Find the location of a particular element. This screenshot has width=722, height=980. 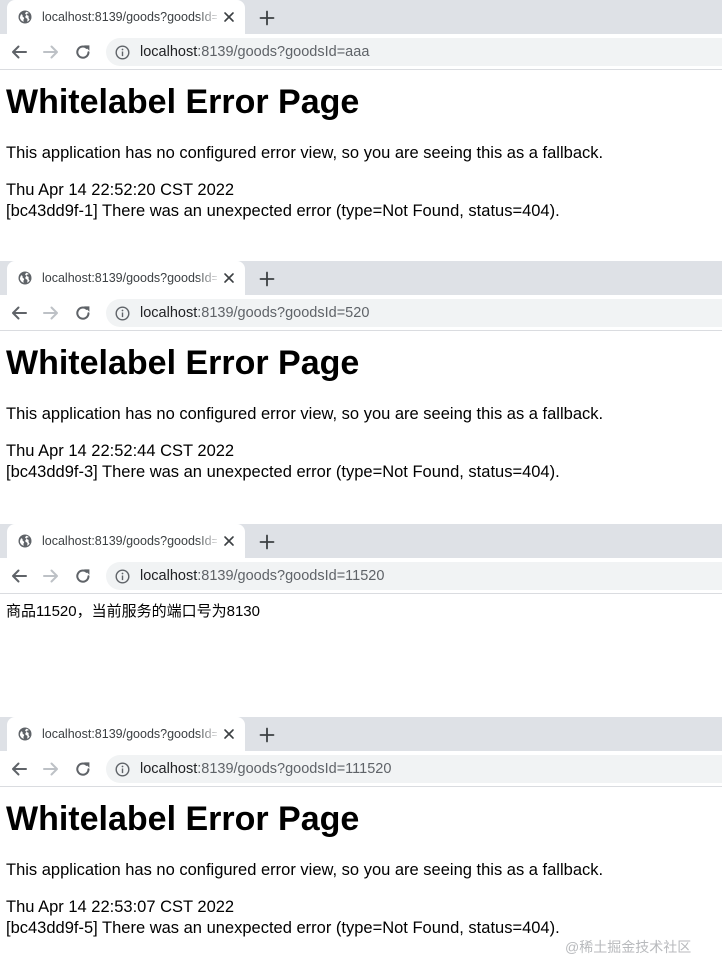

url-text: localhost:8139/goods?goodsId=aaa is located at coordinates (254, 52).